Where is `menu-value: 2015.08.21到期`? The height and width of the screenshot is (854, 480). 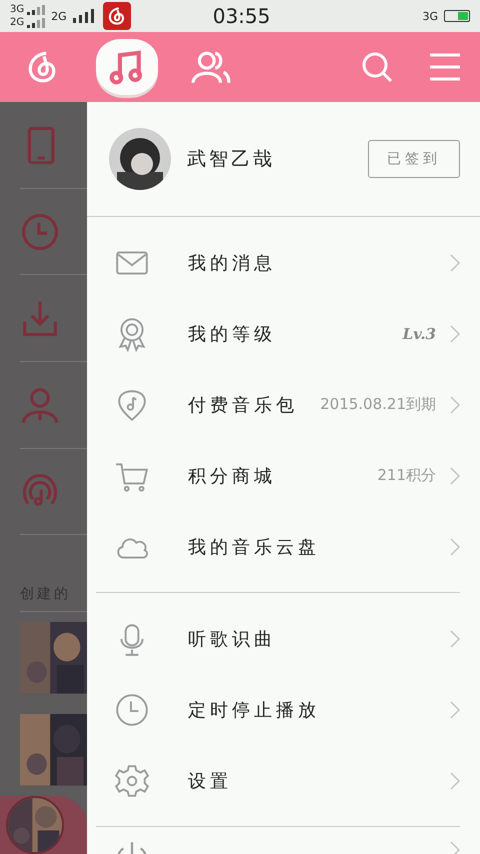
menu-value: 2015.08.21到期 is located at coordinates (378, 404).